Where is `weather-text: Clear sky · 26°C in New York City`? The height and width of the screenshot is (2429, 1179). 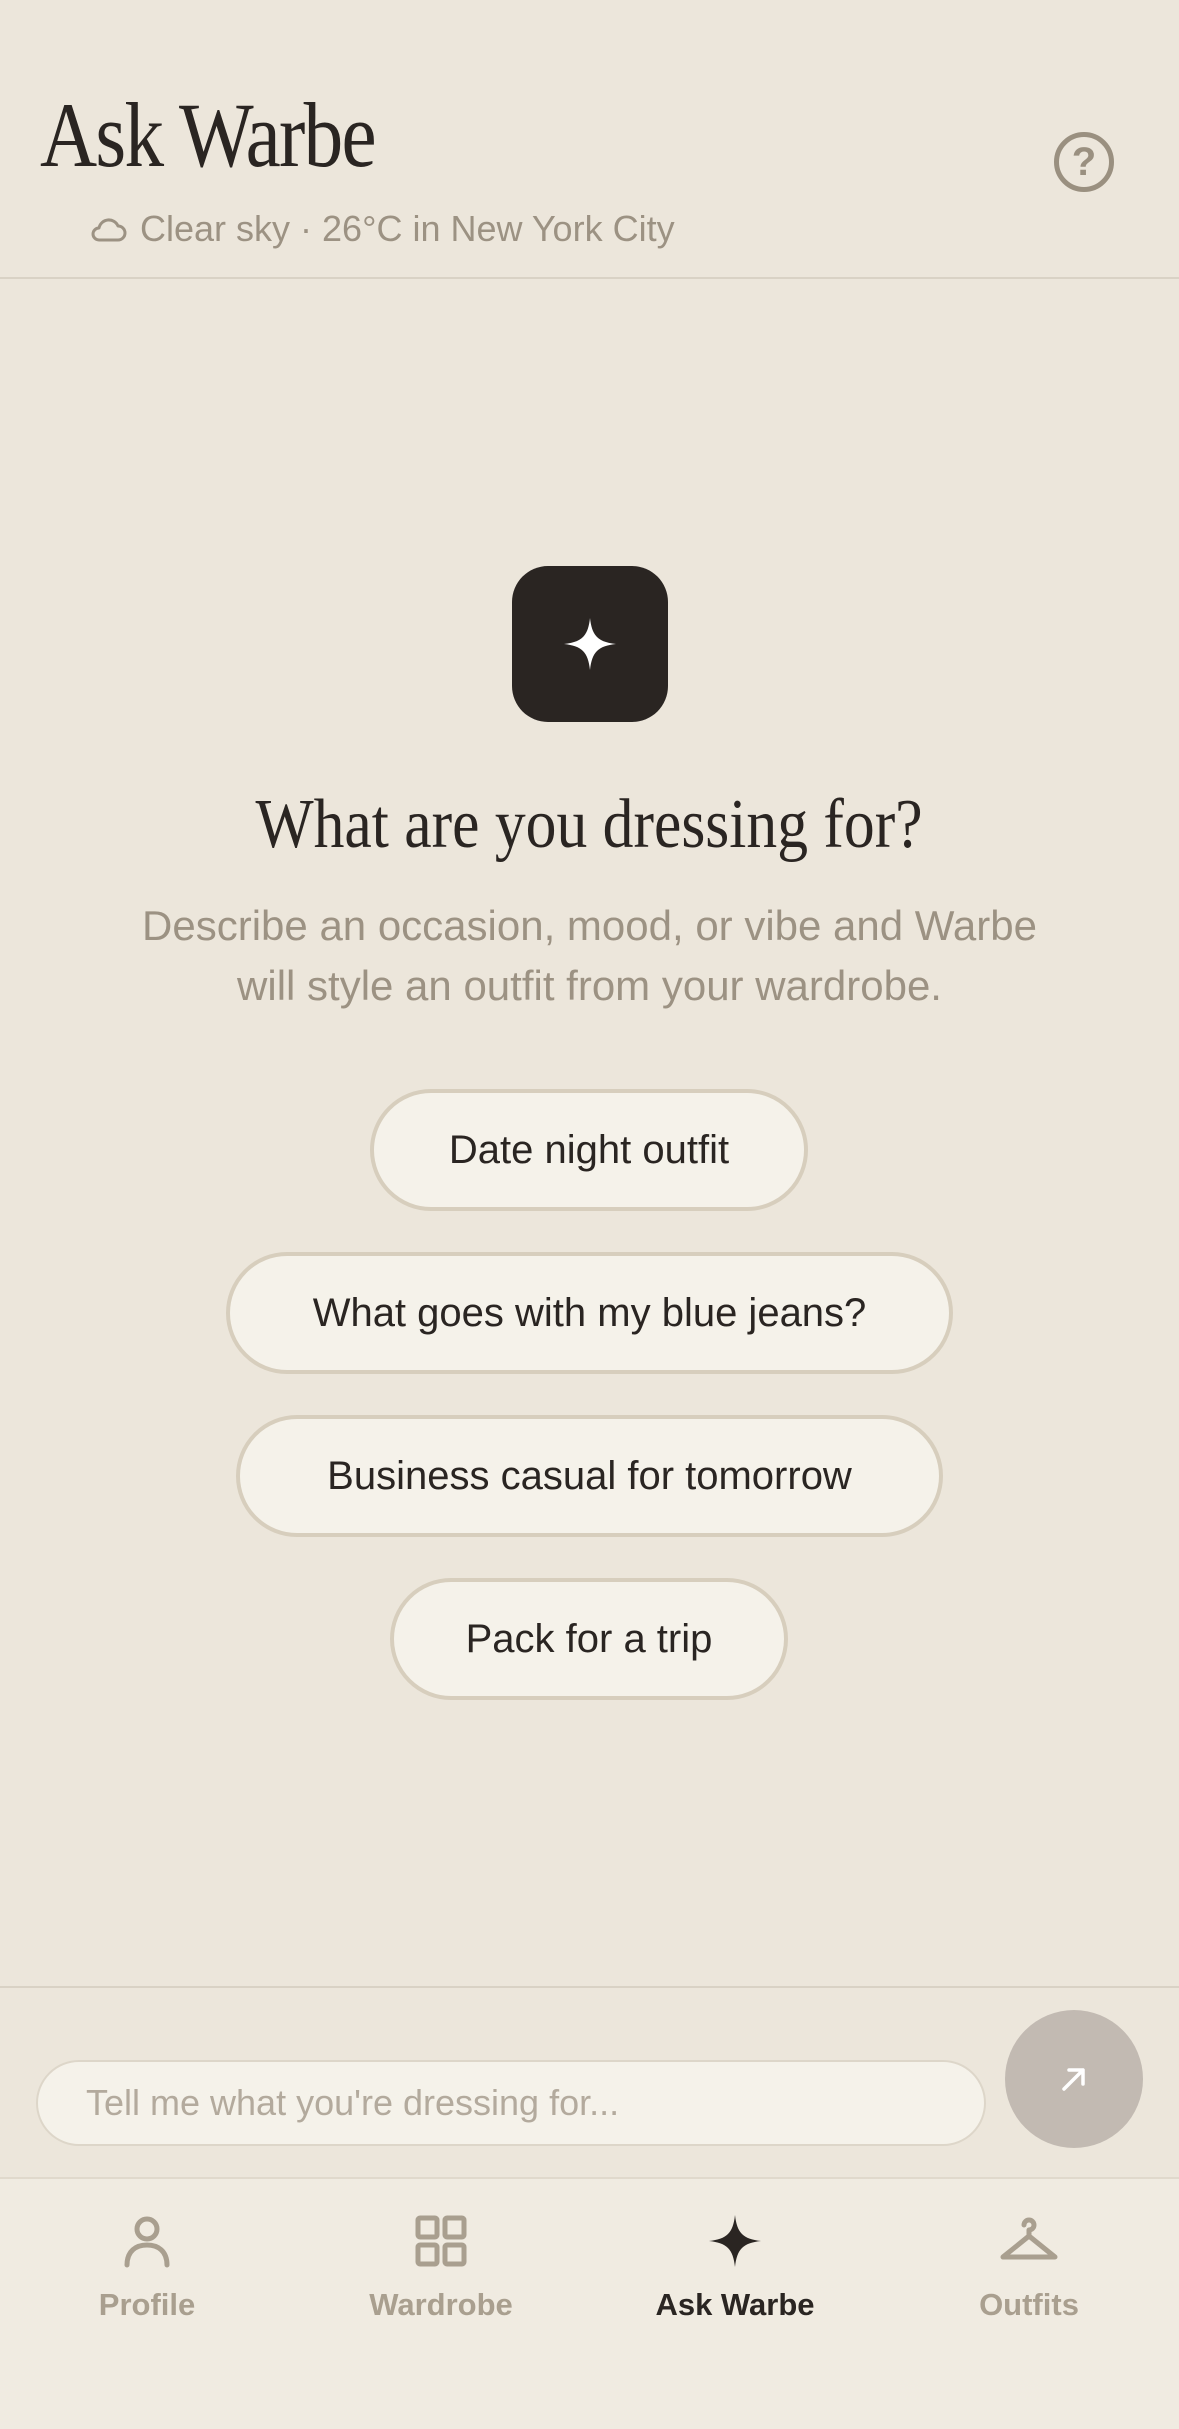 weather-text: Clear sky · 26°C in New York City is located at coordinates (407, 228).